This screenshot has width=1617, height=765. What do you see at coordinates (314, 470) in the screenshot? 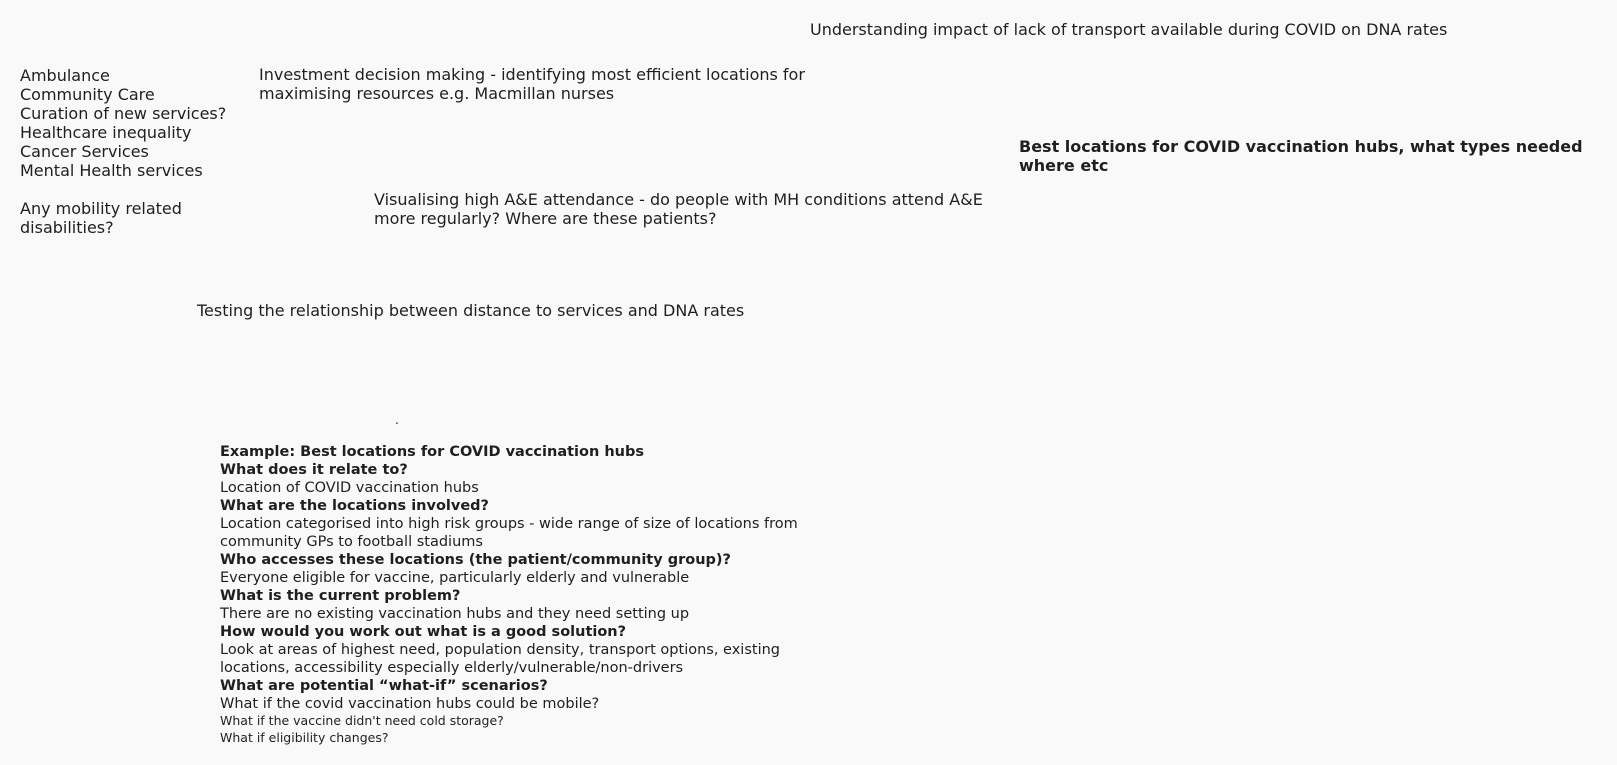
I see `example-question: What does it relate to?` at bounding box center [314, 470].